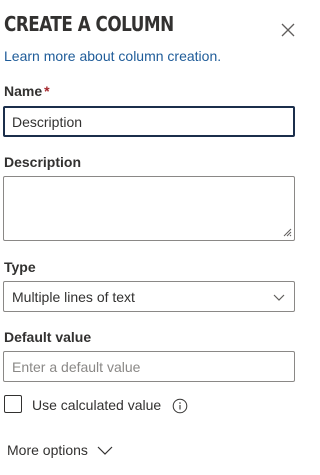 The image size is (320, 475). What do you see at coordinates (48, 337) in the screenshot?
I see `default-value-label: Default value` at bounding box center [48, 337].